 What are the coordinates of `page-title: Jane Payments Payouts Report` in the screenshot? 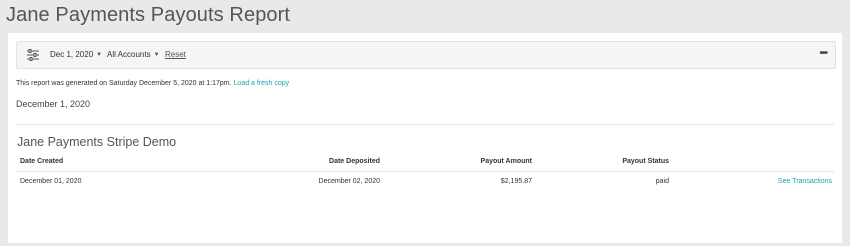 It's located at (148, 15).